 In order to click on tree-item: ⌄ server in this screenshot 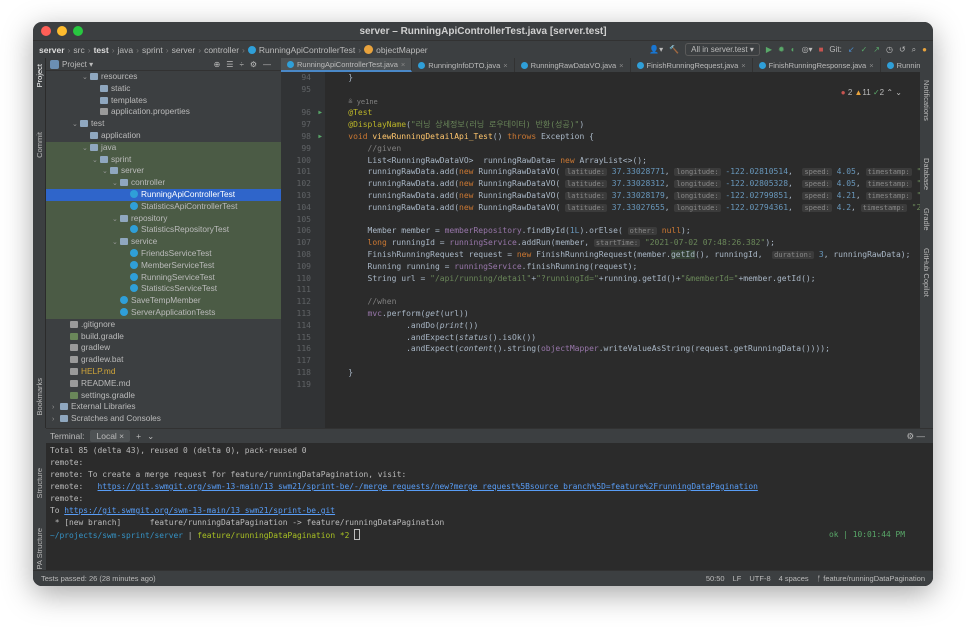, I will do `click(163, 171)`.